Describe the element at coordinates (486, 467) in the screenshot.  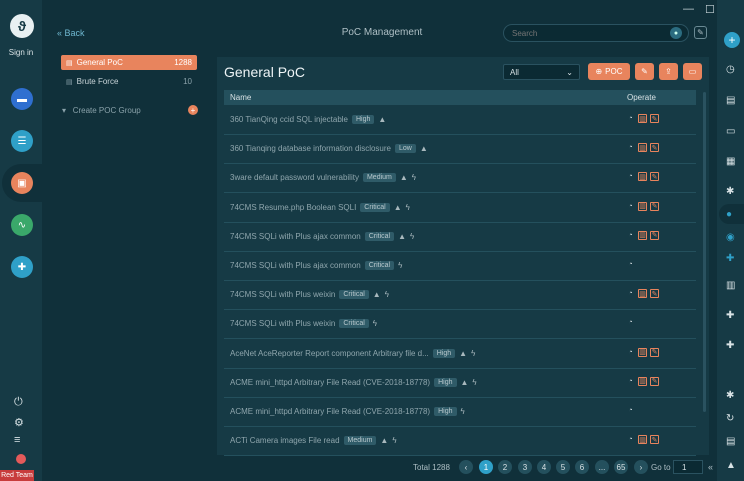
I see `page-button: 1` at that location.